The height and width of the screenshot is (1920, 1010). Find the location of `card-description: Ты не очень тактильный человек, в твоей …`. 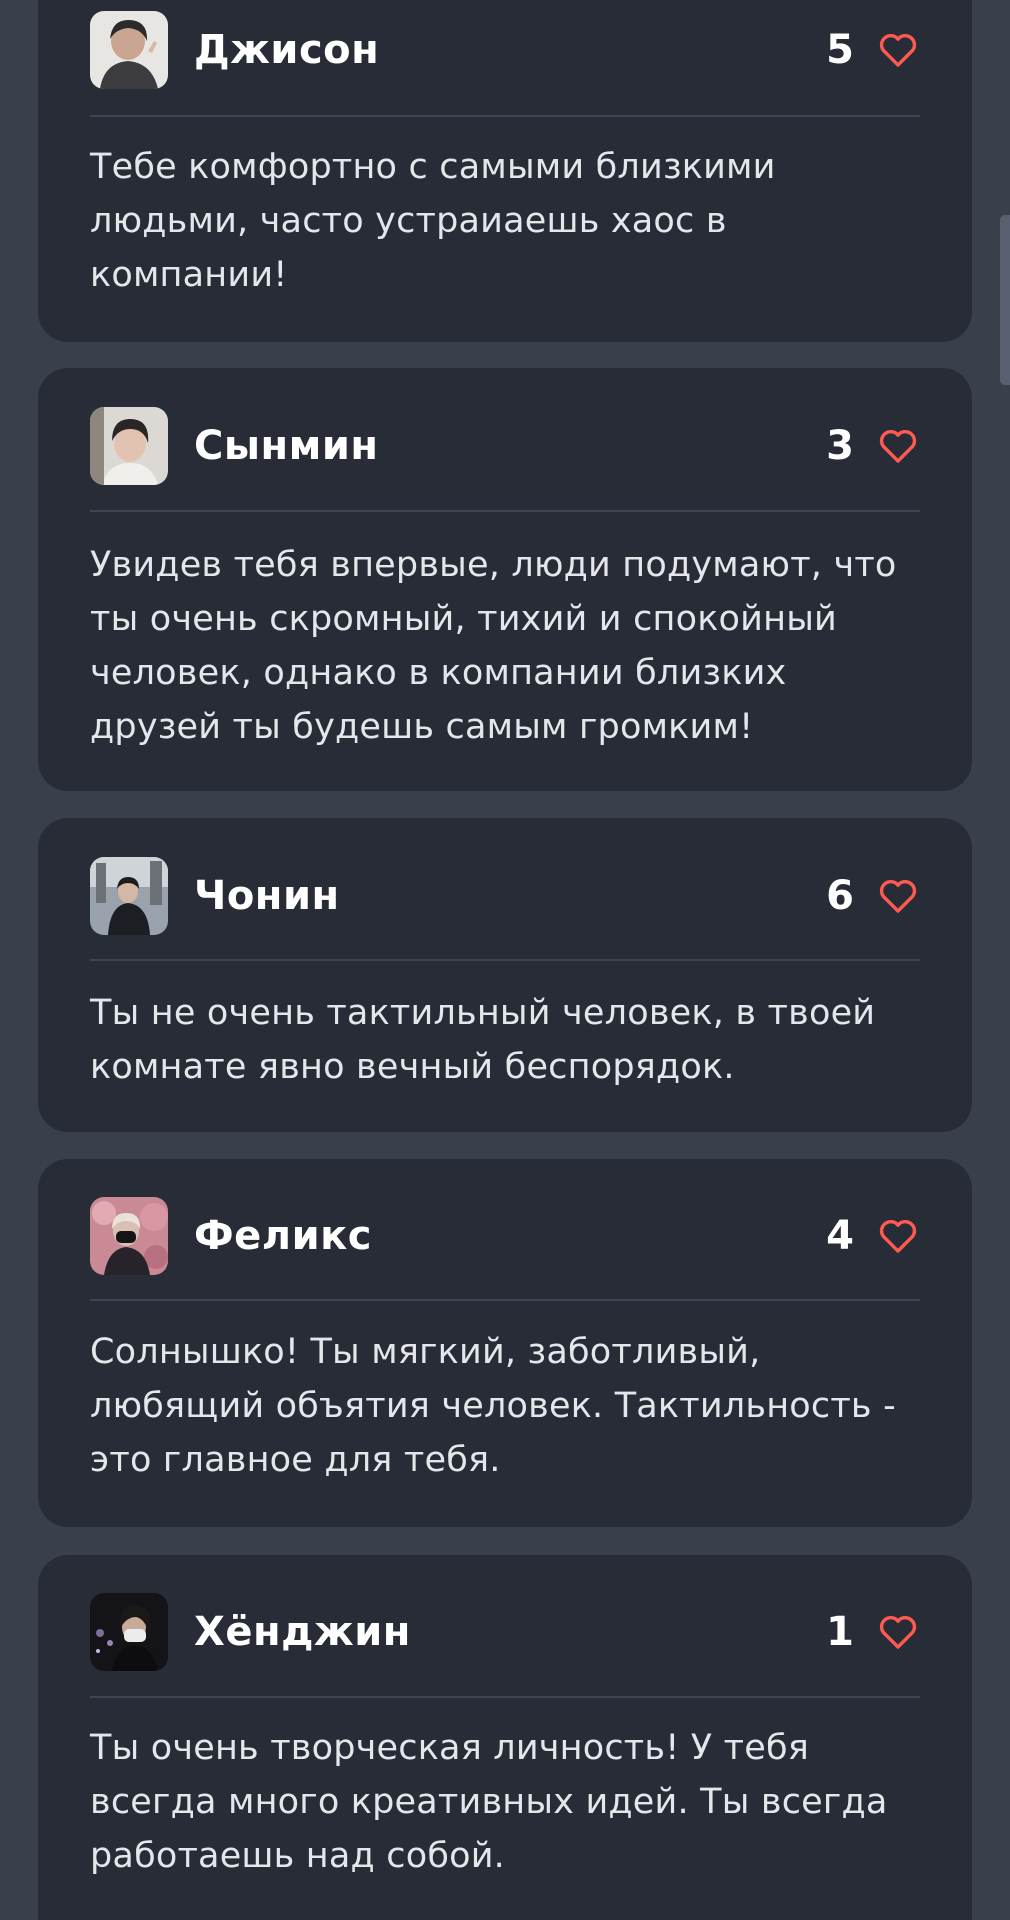

card-description: Ты не очень тактильный человек, в твоей … is located at coordinates (483, 1040).